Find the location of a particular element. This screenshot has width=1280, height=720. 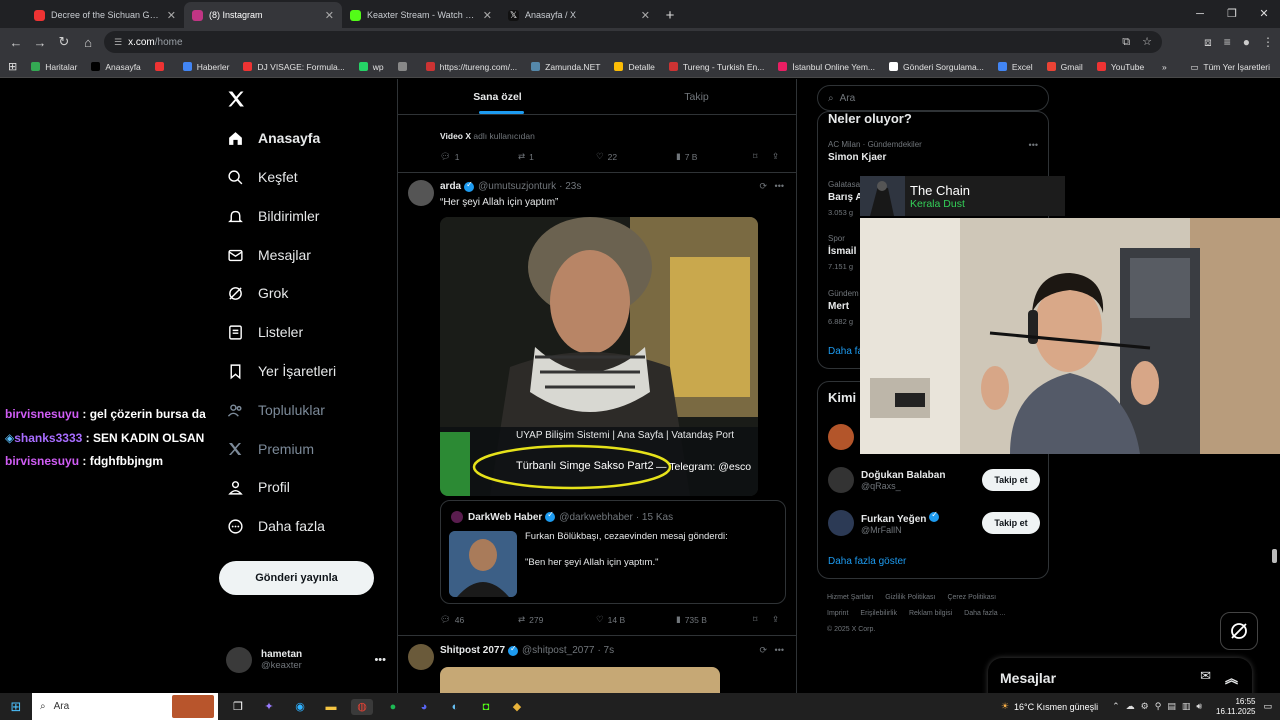

site-info-icon: ☰ is located at coordinates (118, 42).